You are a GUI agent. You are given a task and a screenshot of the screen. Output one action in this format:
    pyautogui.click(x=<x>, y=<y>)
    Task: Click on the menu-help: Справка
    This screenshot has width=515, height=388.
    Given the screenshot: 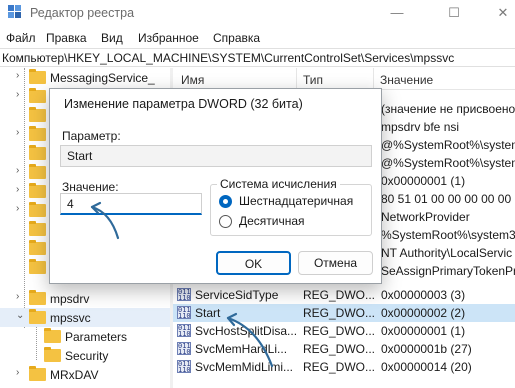 What is the action you would take?
    pyautogui.click(x=236, y=38)
    